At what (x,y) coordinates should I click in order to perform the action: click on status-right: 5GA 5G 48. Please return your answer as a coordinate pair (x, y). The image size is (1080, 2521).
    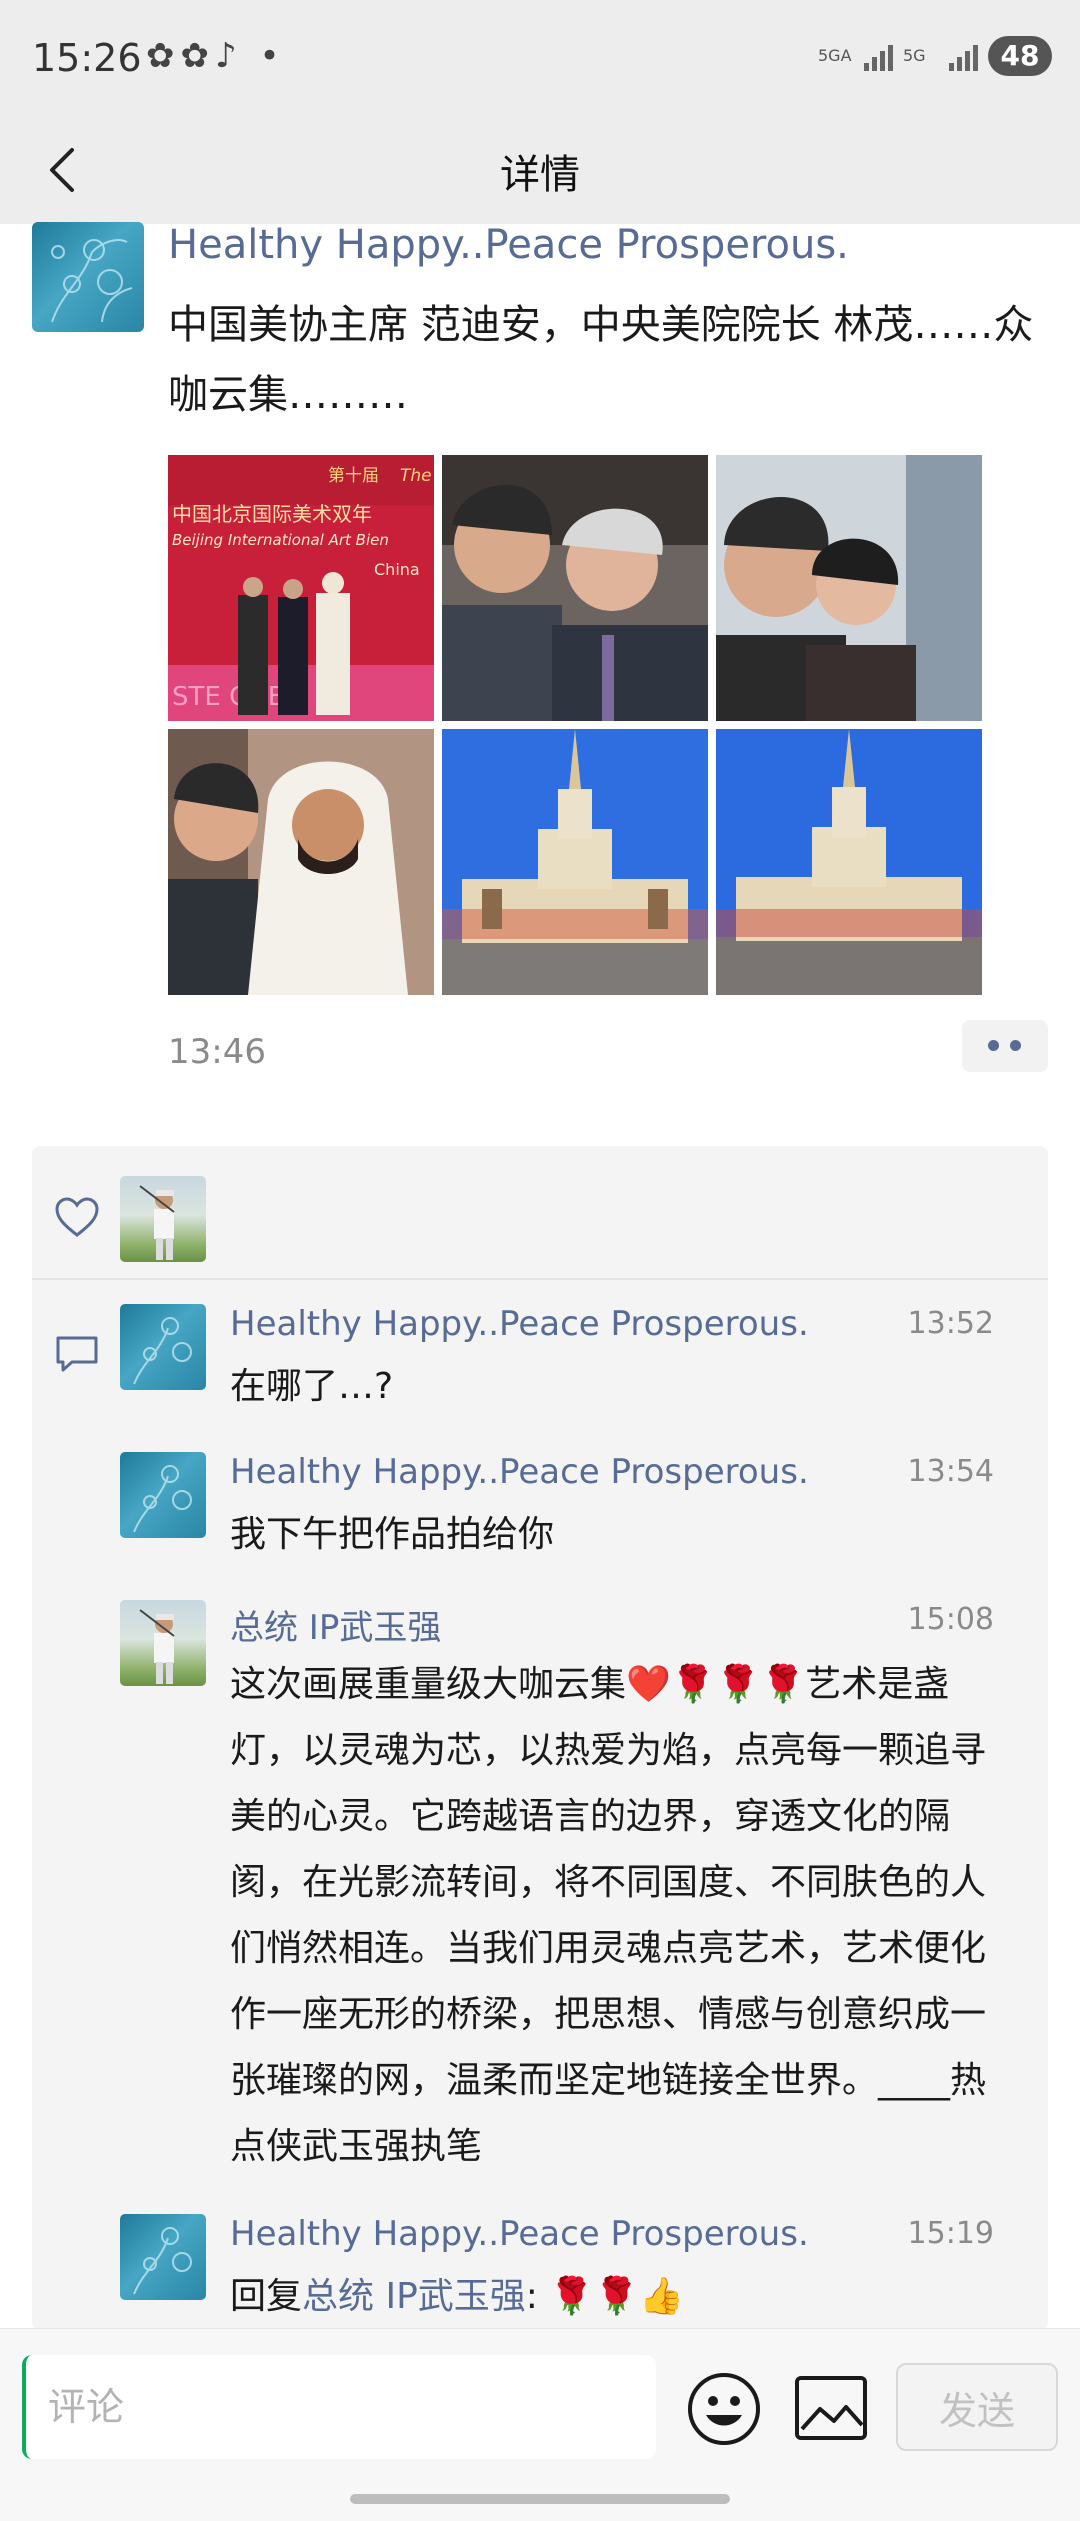
    Looking at the image, I should click on (935, 56).